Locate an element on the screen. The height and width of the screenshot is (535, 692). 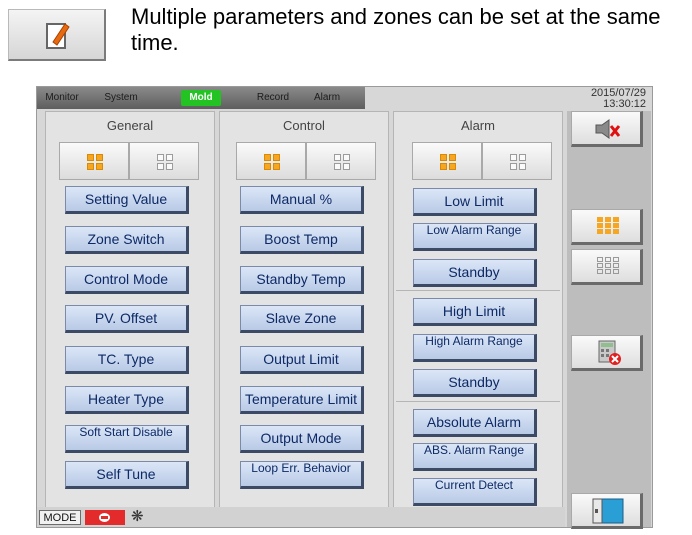
boost-temp-button: Boost Temp is located at coordinates (302, 240).